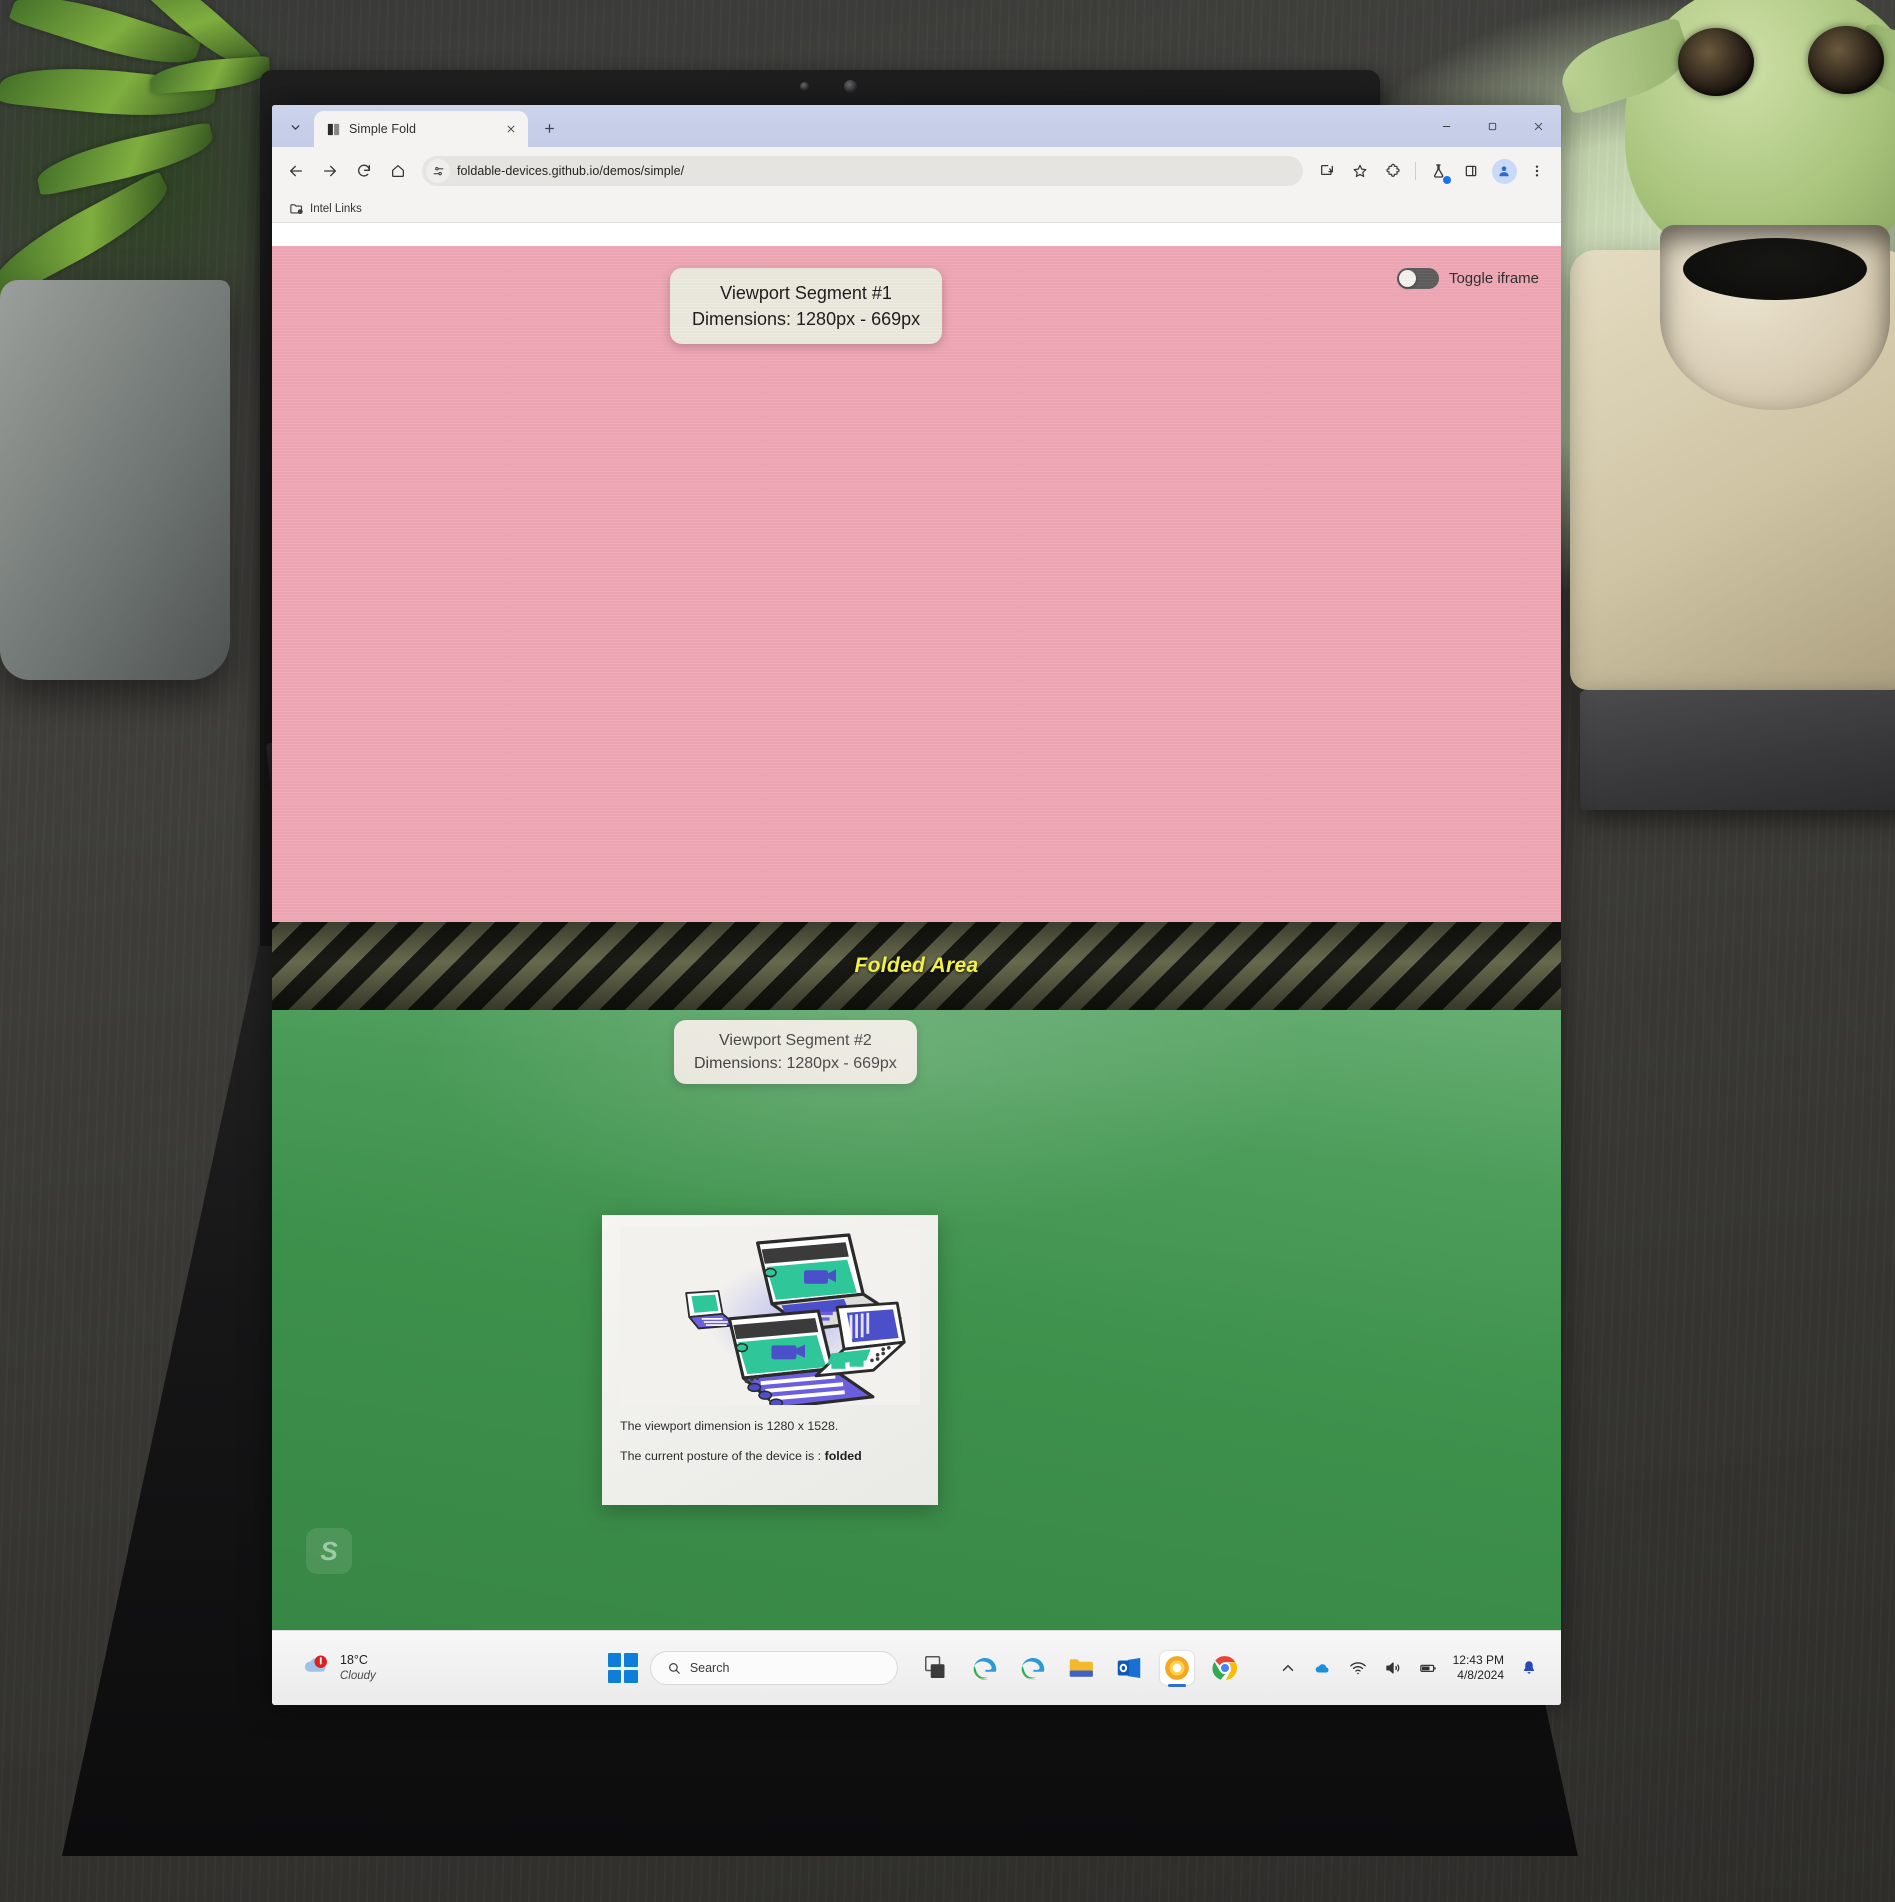 The height and width of the screenshot is (1902, 1895). What do you see at coordinates (1288, 1668) in the screenshot?
I see `chevron-up-icon` at bounding box center [1288, 1668].